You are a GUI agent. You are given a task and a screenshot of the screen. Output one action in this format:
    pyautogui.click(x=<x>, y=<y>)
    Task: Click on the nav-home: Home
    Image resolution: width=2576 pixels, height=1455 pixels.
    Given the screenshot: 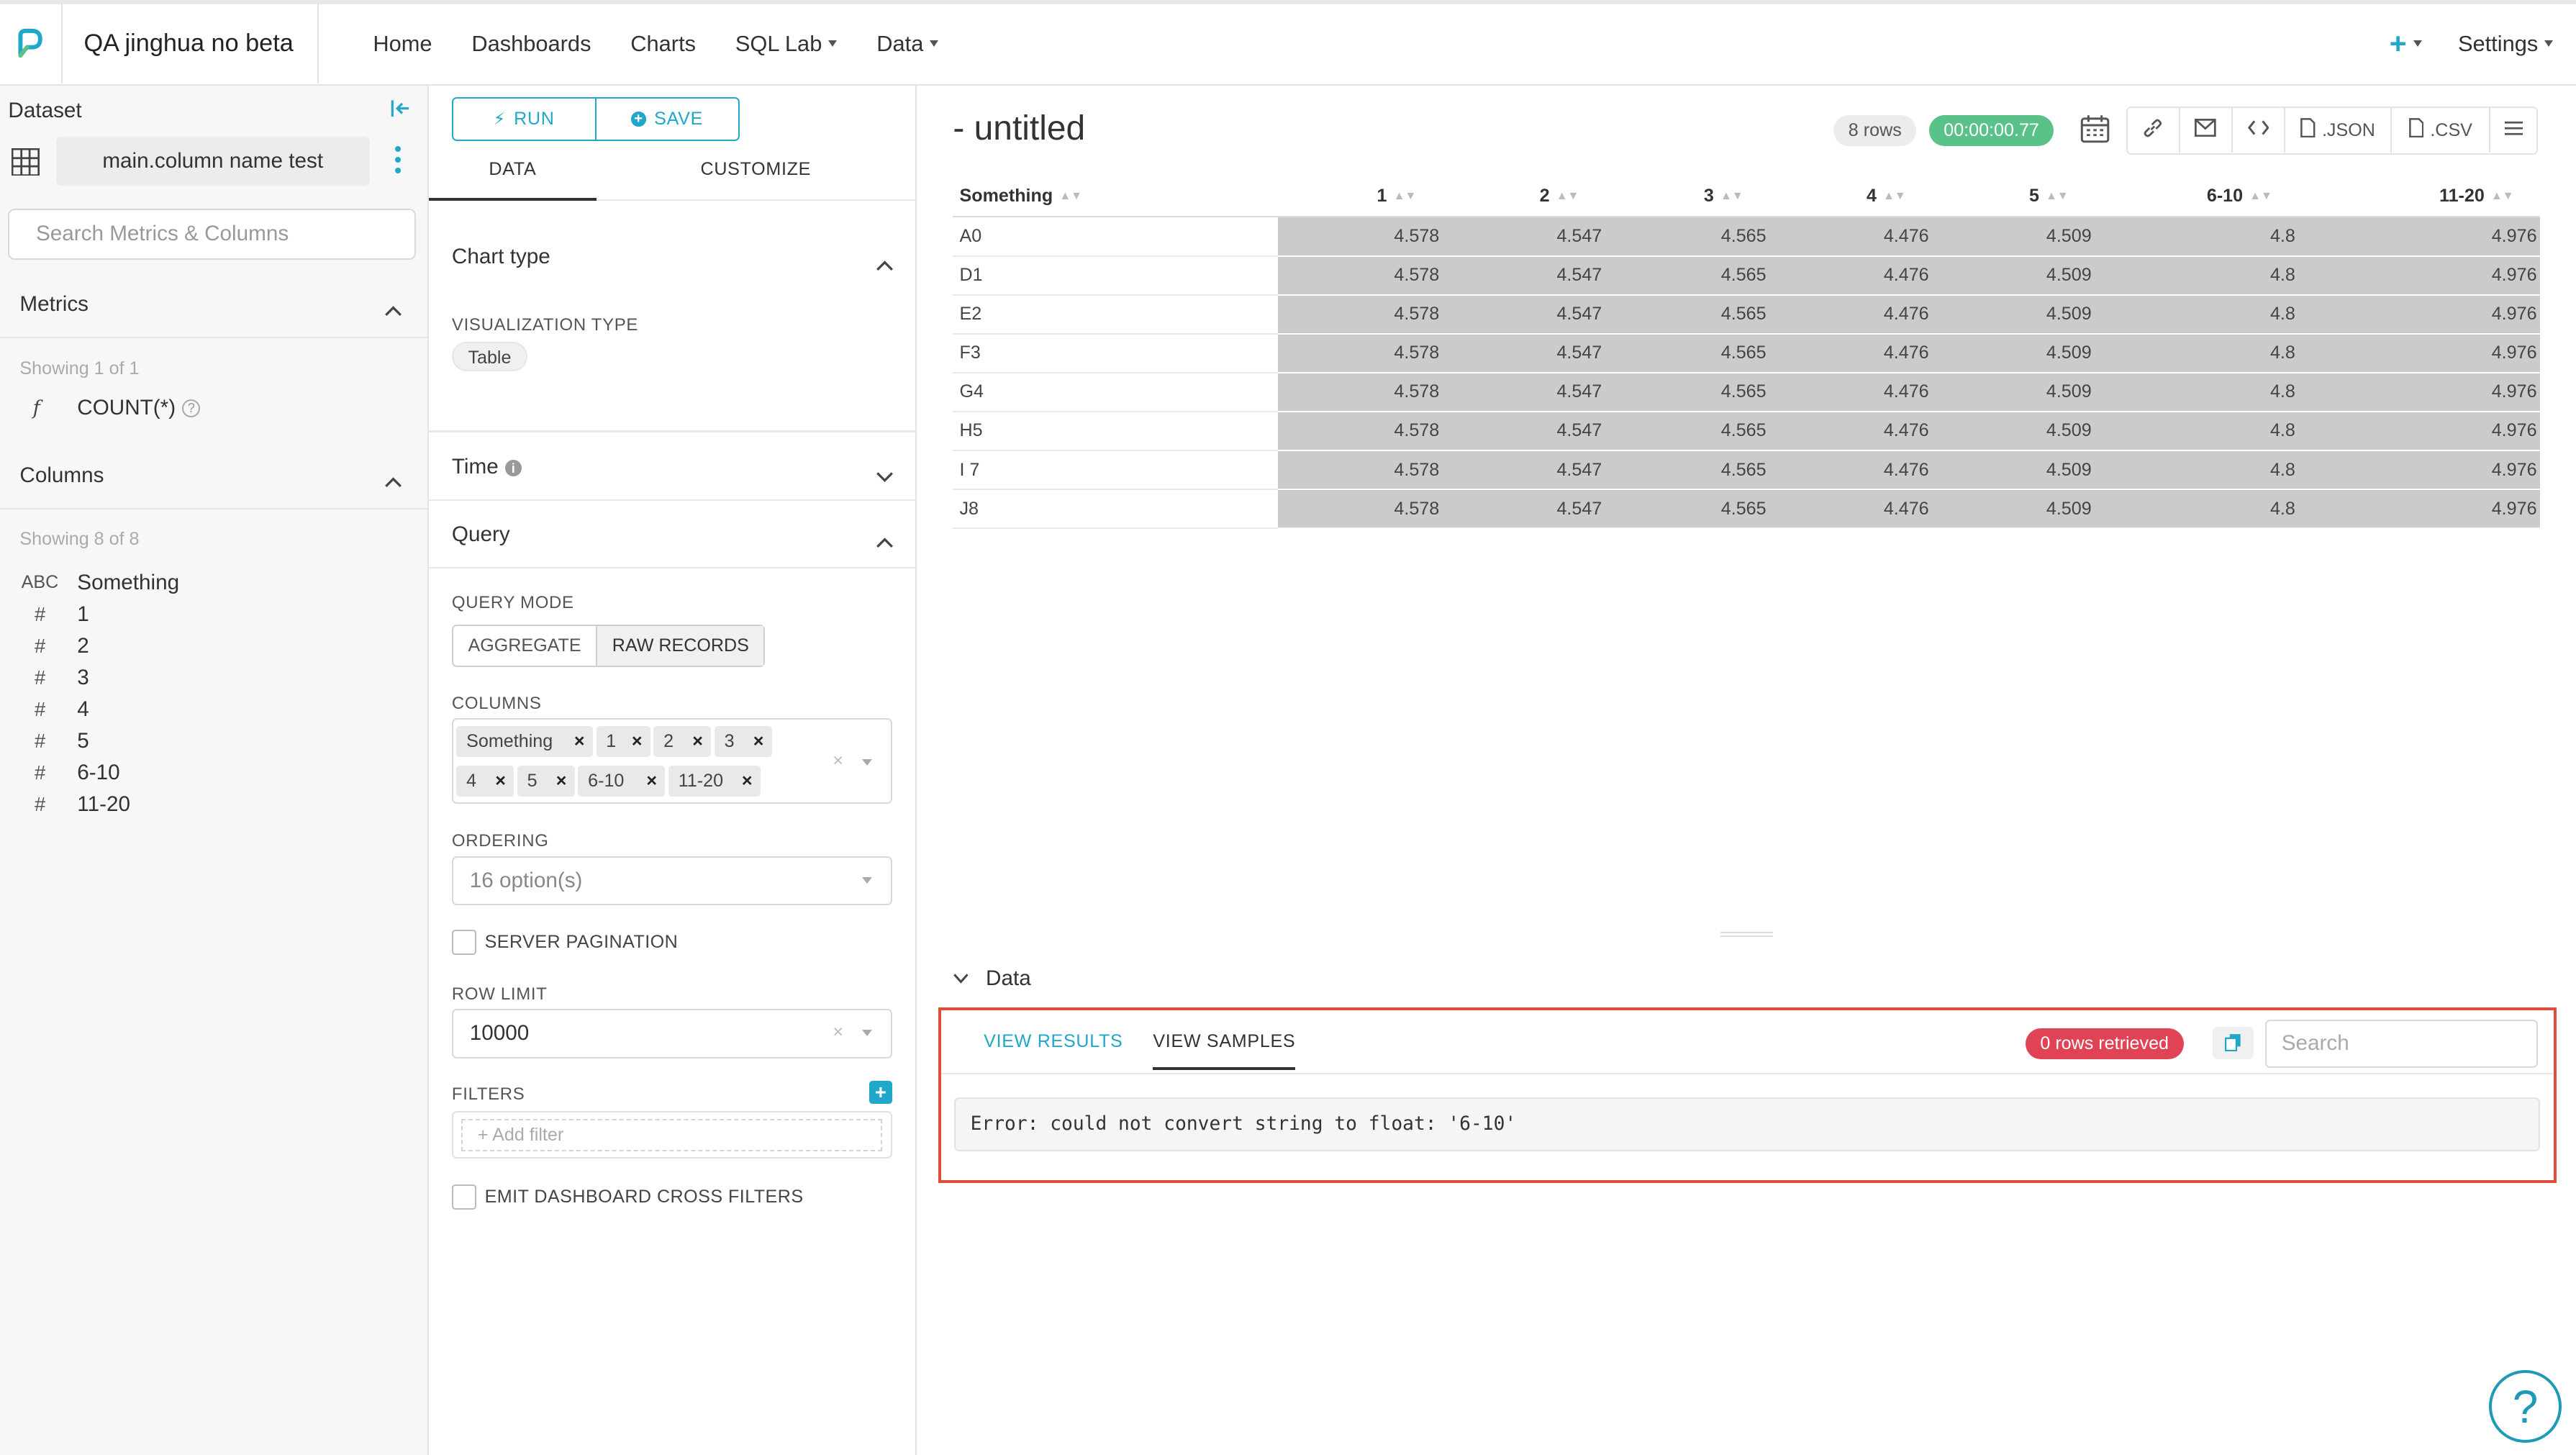 What is the action you would take?
    pyautogui.click(x=402, y=44)
    